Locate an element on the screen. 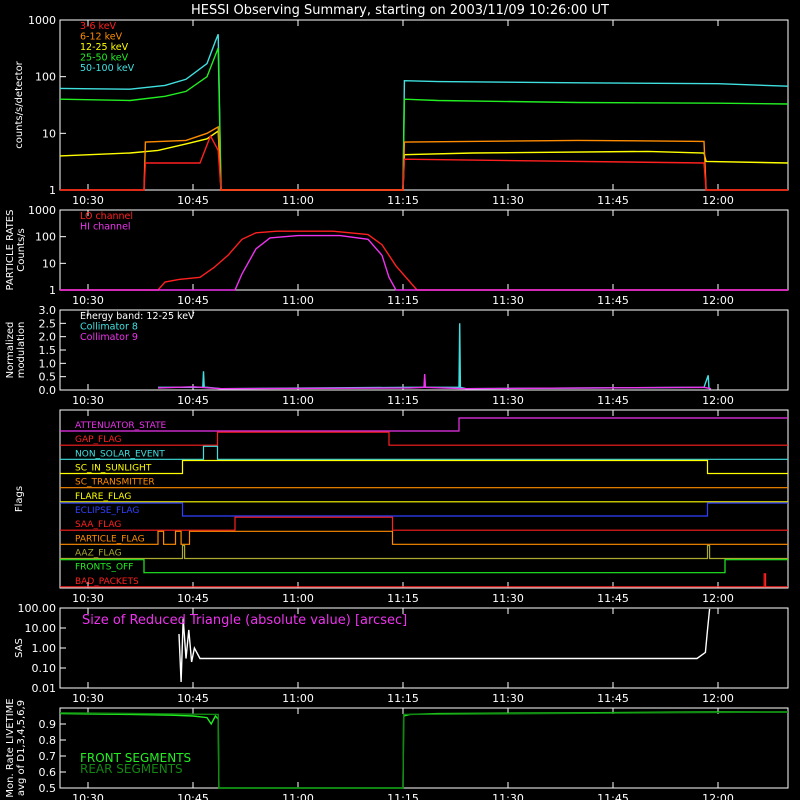  sas-y-label: SAS is located at coordinates (19, 648).